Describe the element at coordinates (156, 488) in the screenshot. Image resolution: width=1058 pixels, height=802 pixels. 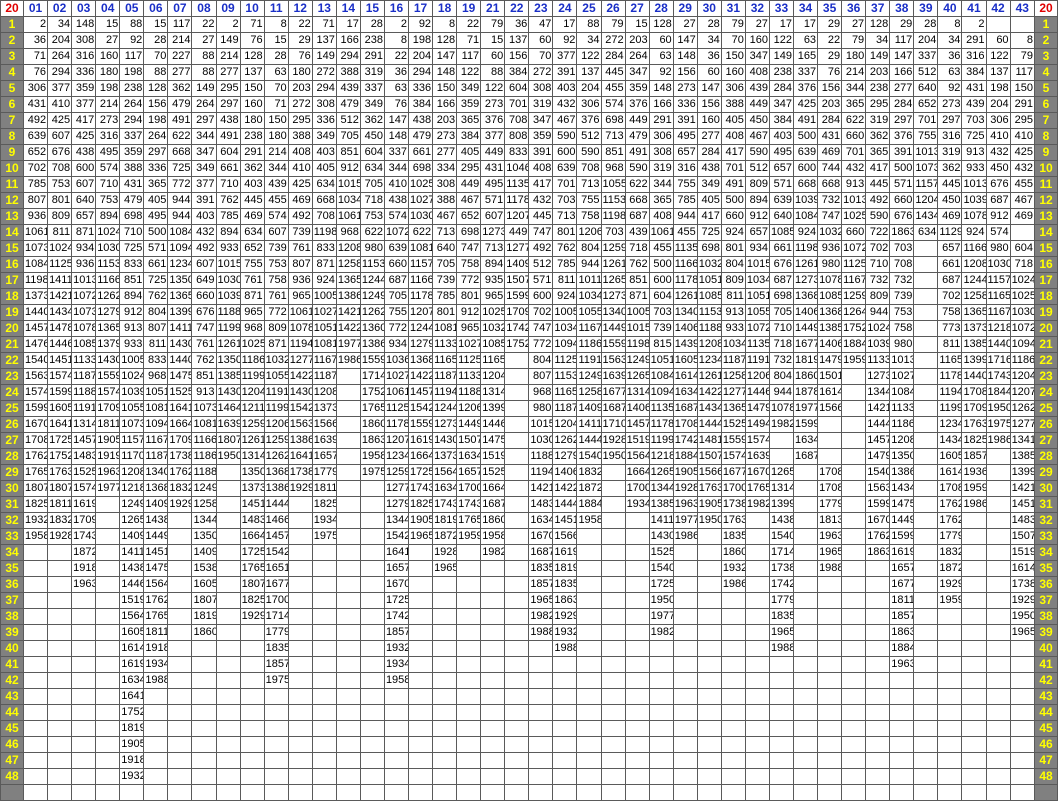
I see `grid-cell: 1368` at that location.